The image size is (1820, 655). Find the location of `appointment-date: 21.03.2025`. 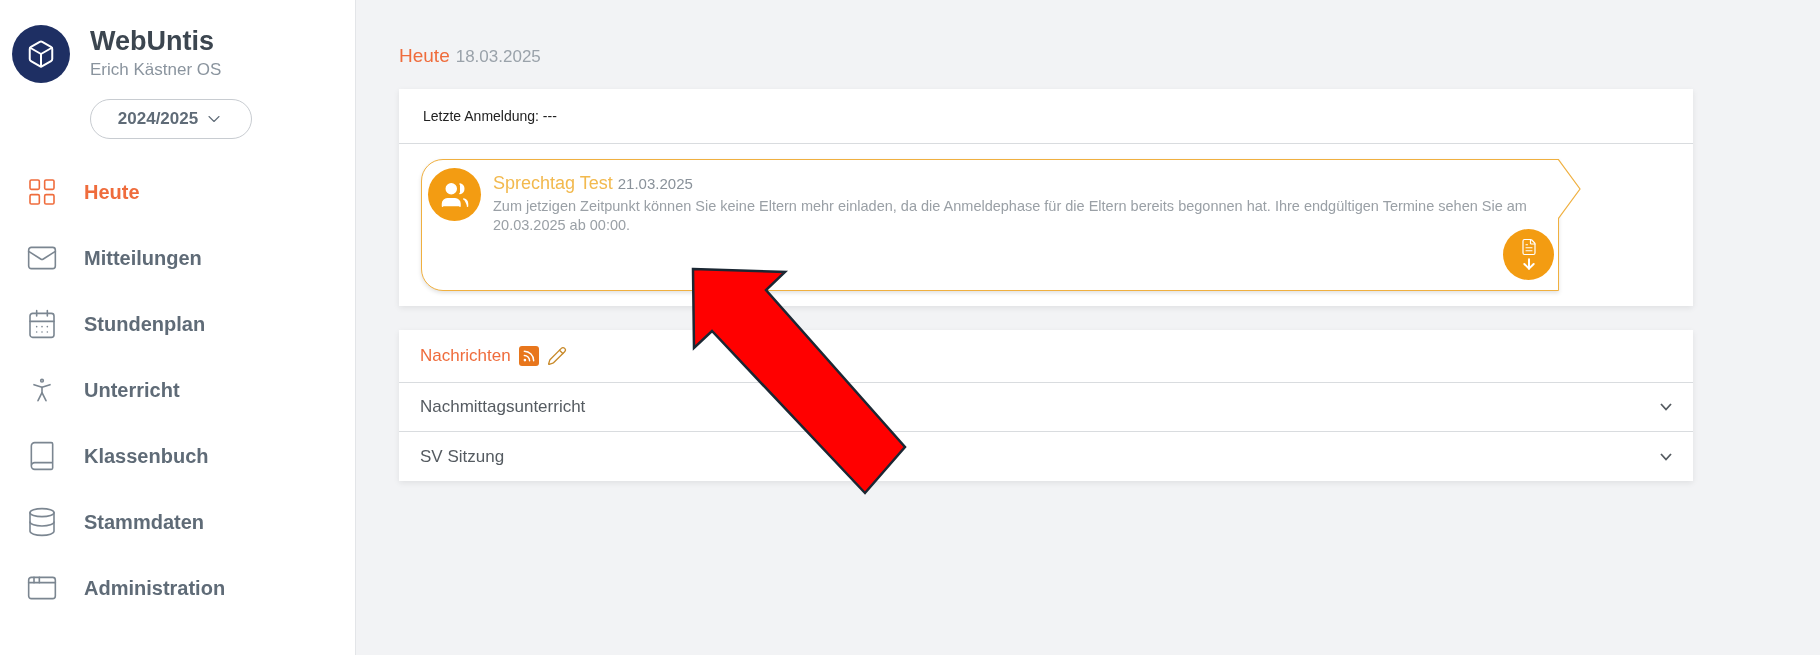

appointment-date: 21.03.2025 is located at coordinates (655, 184).